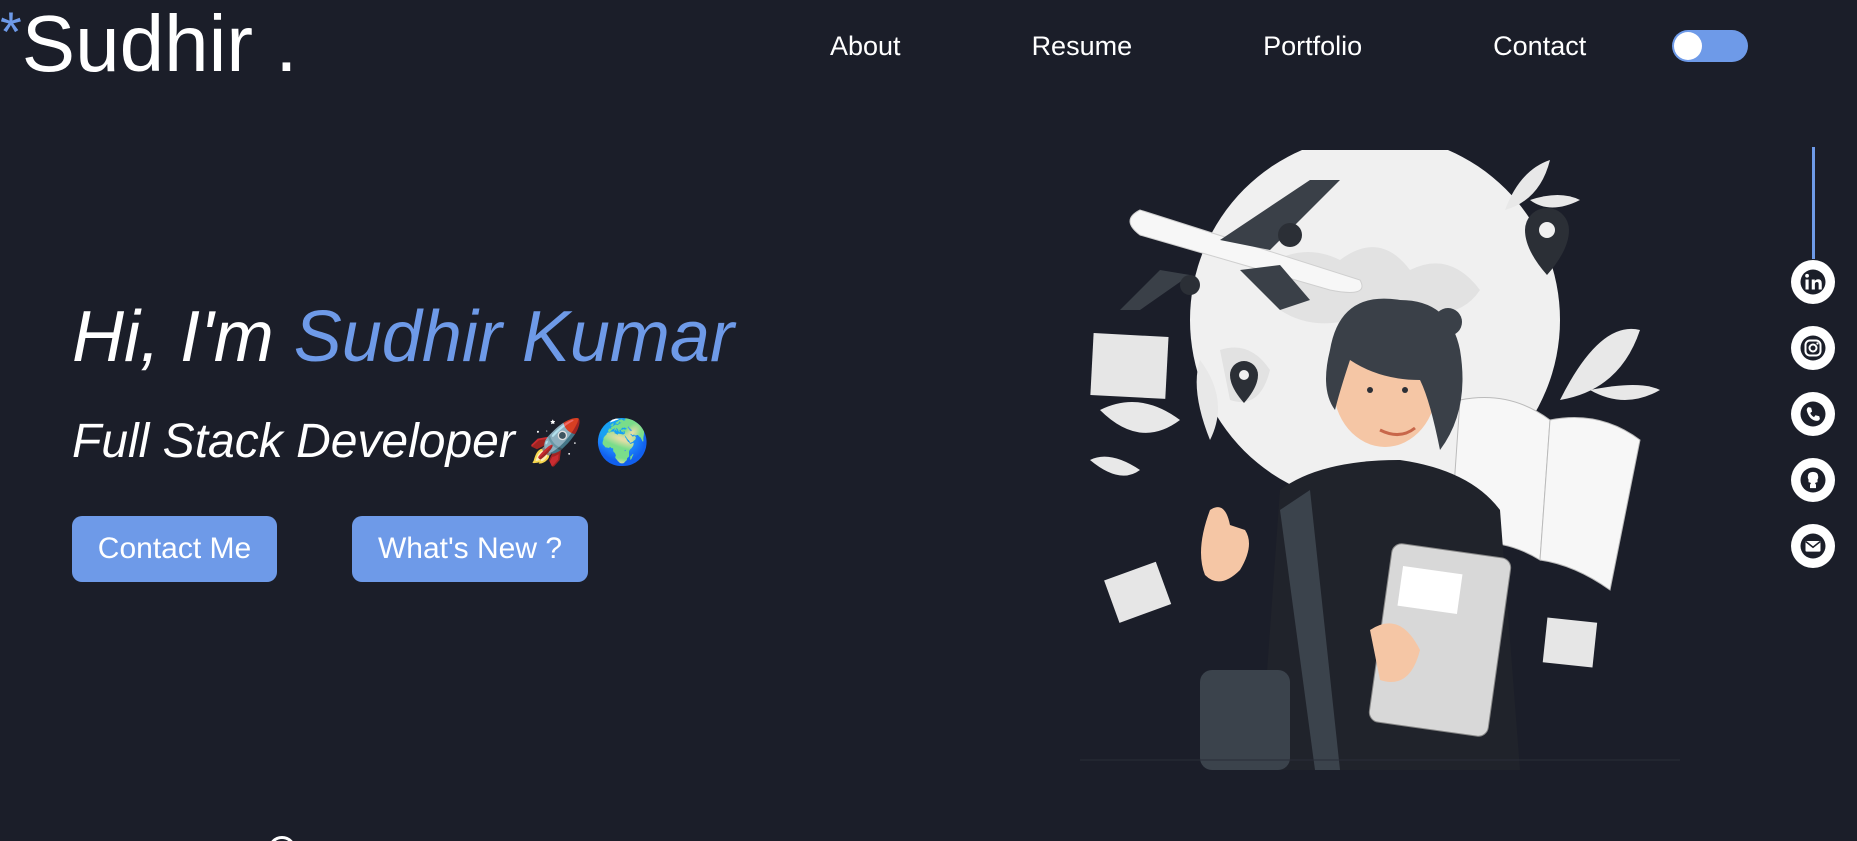  What do you see at coordinates (11, 31) in the screenshot?
I see `logo-star: *` at bounding box center [11, 31].